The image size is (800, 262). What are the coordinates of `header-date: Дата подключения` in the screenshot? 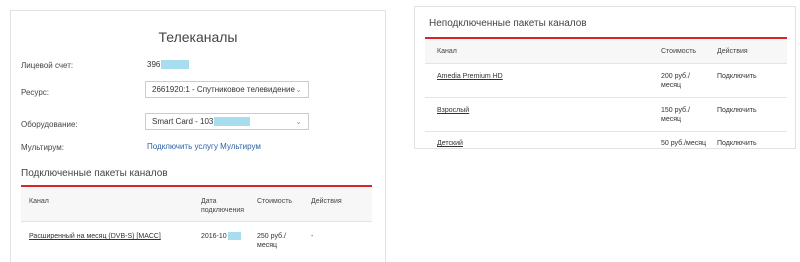 It's located at (223, 206).